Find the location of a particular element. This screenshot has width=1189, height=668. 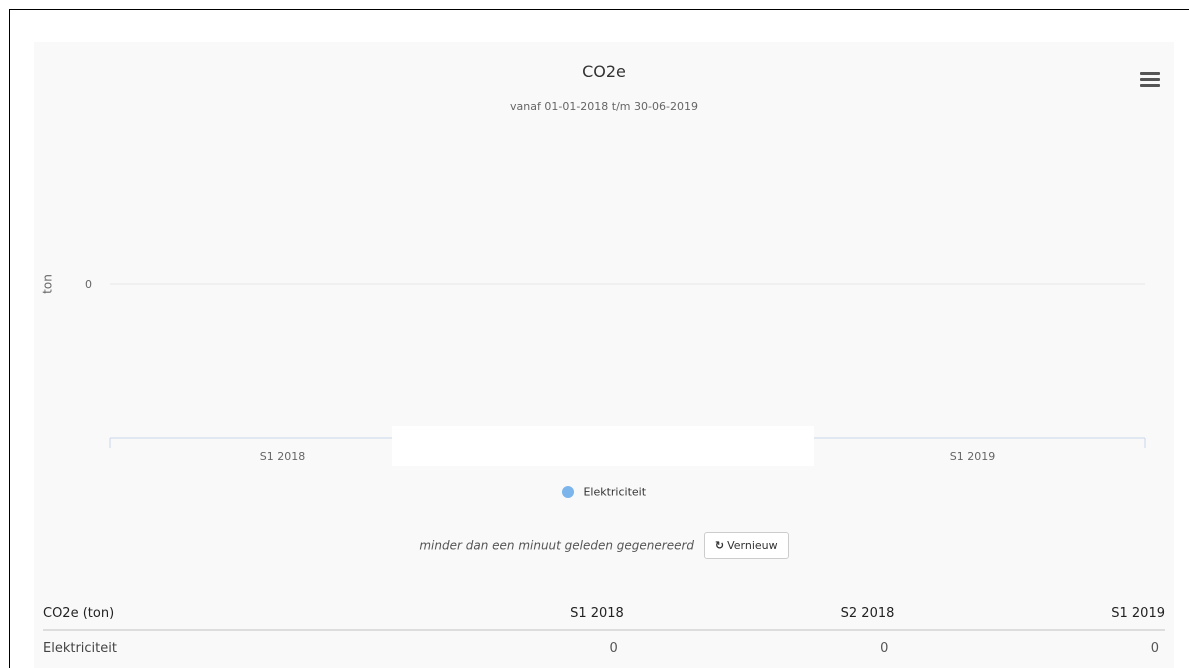

y-tick-label: 0 is located at coordinates (88, 284).